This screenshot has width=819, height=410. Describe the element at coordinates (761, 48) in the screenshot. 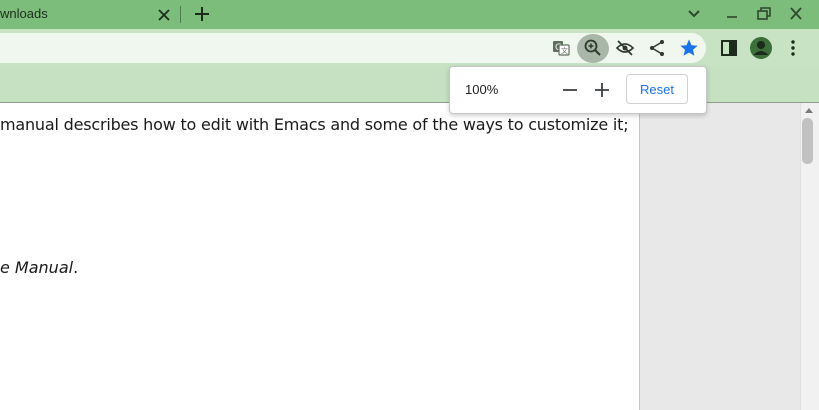

I see `avatar-icon` at that location.